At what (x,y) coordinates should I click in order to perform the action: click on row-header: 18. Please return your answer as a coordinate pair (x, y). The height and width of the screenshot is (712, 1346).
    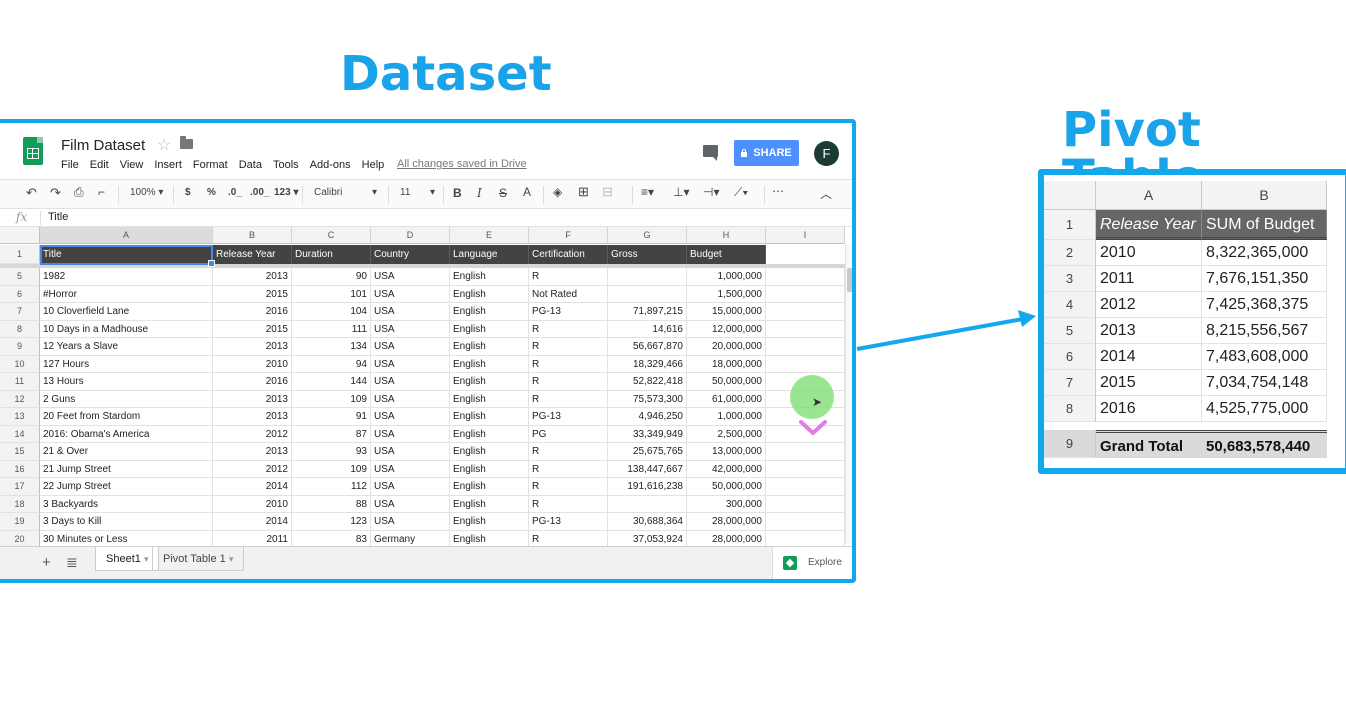
    Looking at the image, I should click on (20, 504).